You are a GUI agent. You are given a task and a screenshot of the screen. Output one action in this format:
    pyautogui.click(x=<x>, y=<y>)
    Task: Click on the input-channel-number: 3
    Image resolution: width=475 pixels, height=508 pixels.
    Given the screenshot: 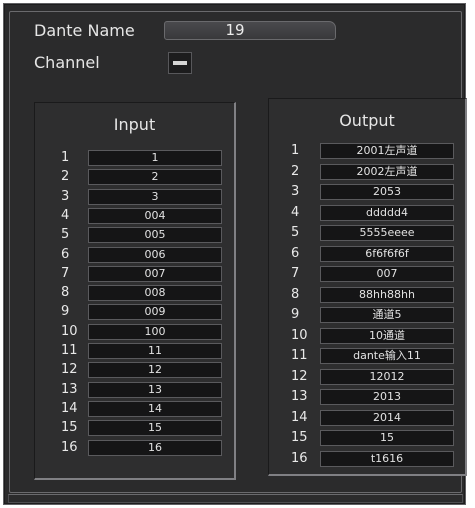 What is the action you would take?
    pyautogui.click(x=65, y=196)
    